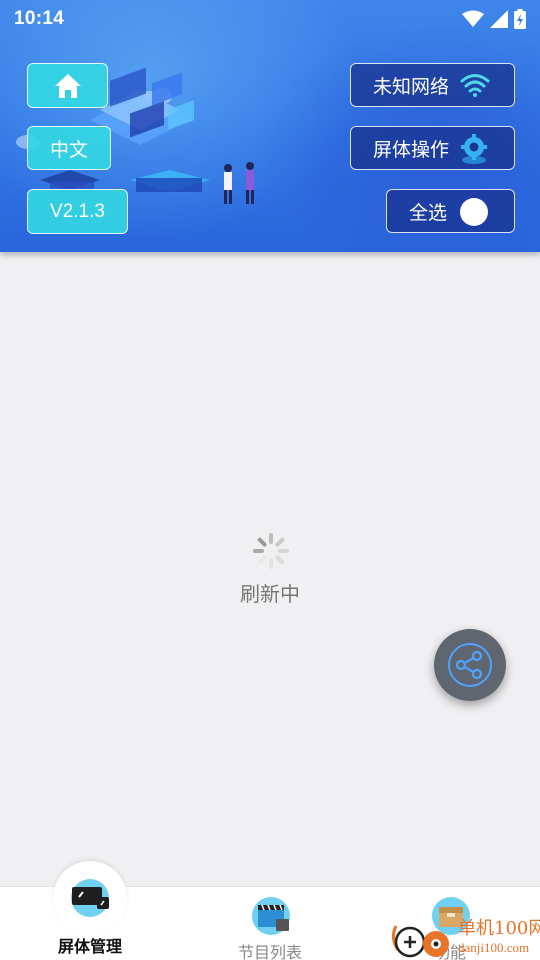 This screenshot has width=540, height=960. I want to click on clapperboard-icon, so click(273, 917).